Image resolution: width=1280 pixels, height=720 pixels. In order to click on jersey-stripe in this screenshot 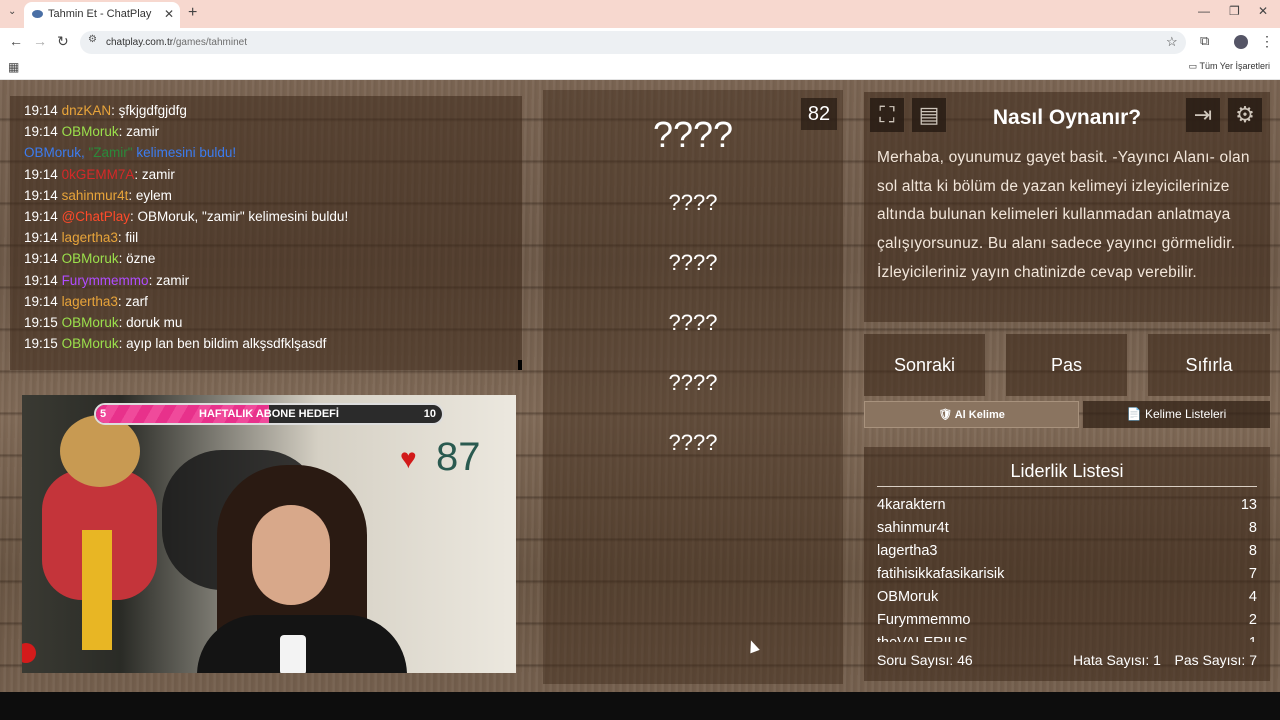, I will do `click(97, 590)`.